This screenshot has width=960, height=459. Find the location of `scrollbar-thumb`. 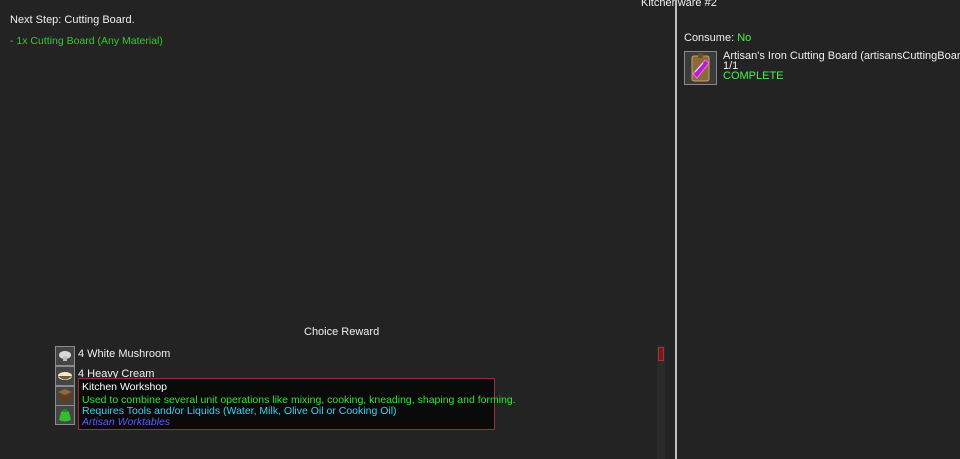

scrollbar-thumb is located at coordinates (661, 354).